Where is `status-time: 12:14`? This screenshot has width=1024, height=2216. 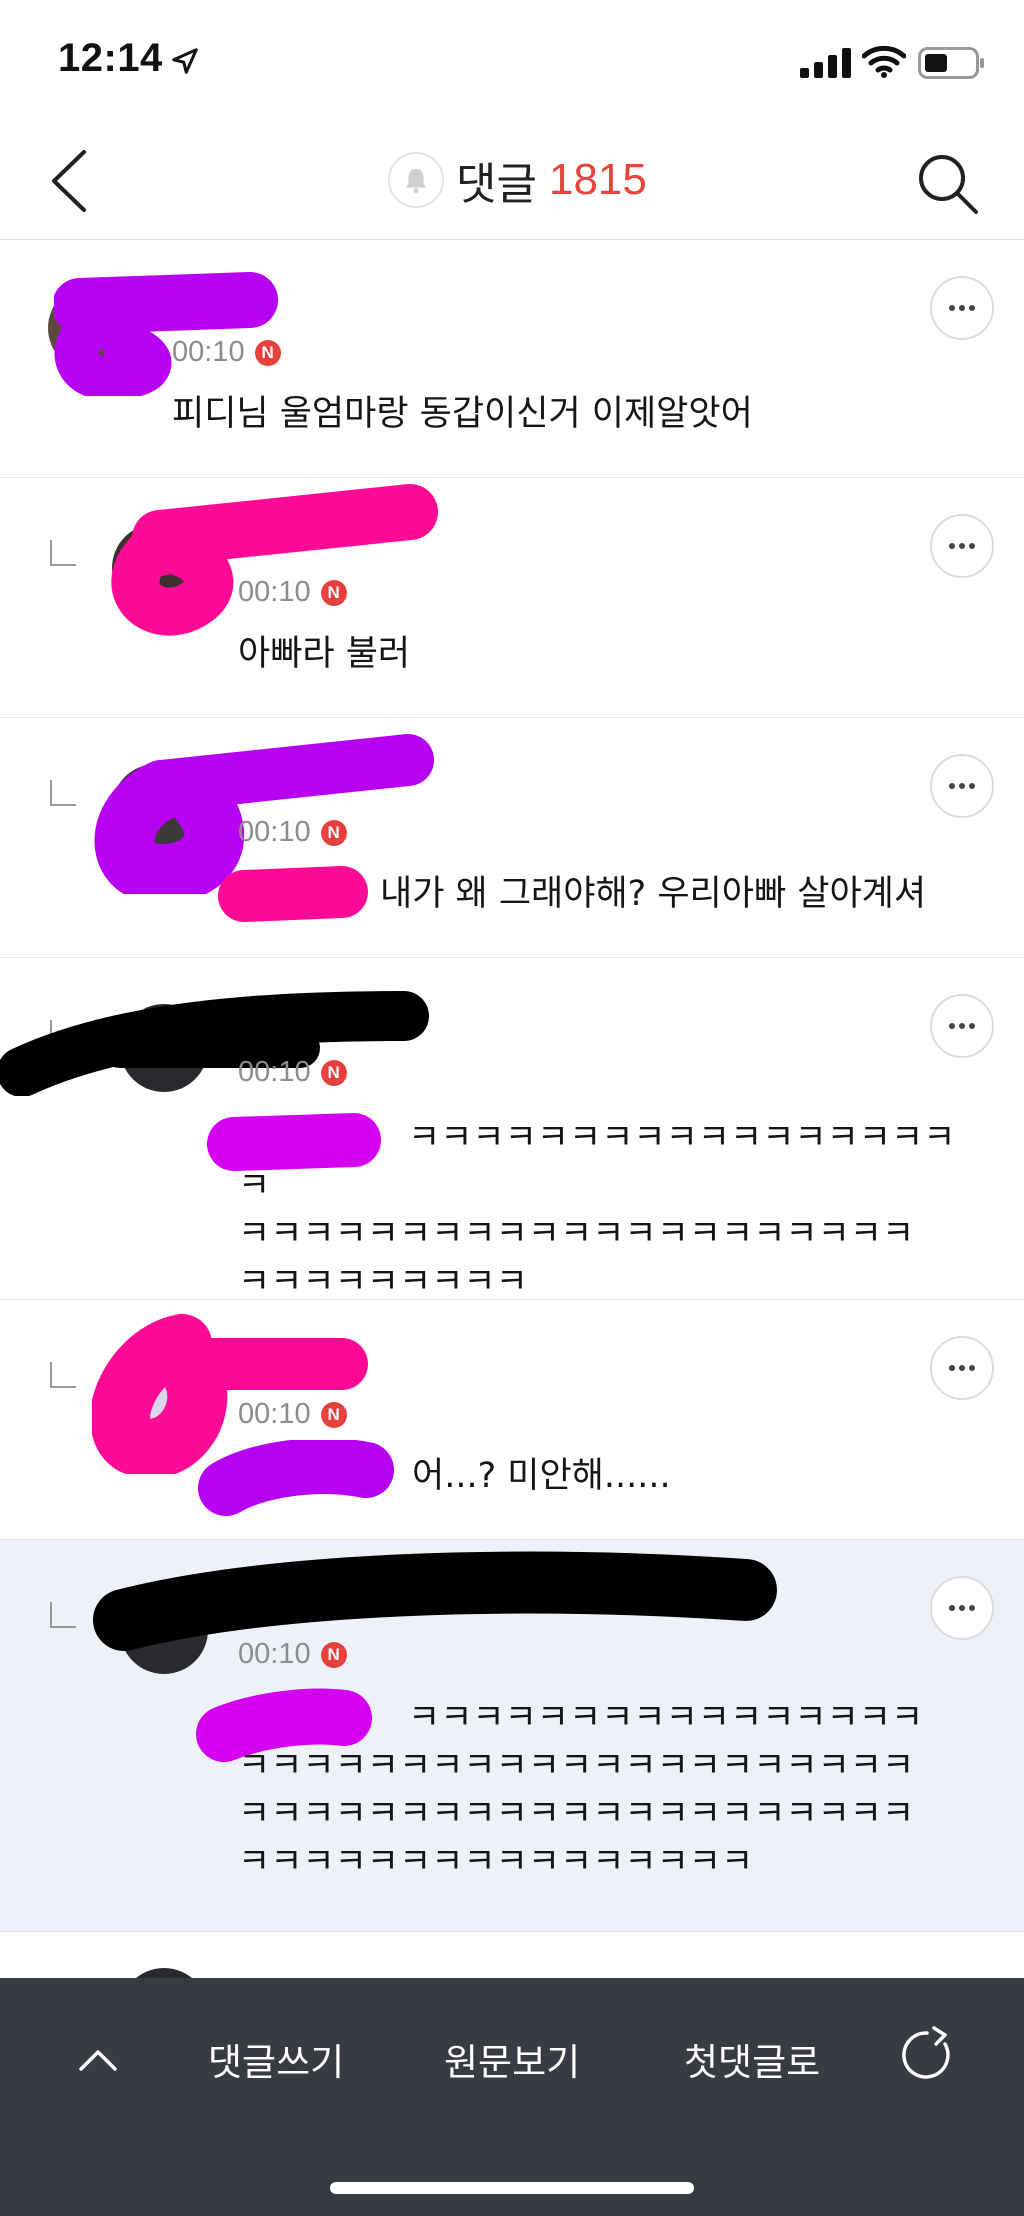
status-time: 12:14 is located at coordinates (110, 58).